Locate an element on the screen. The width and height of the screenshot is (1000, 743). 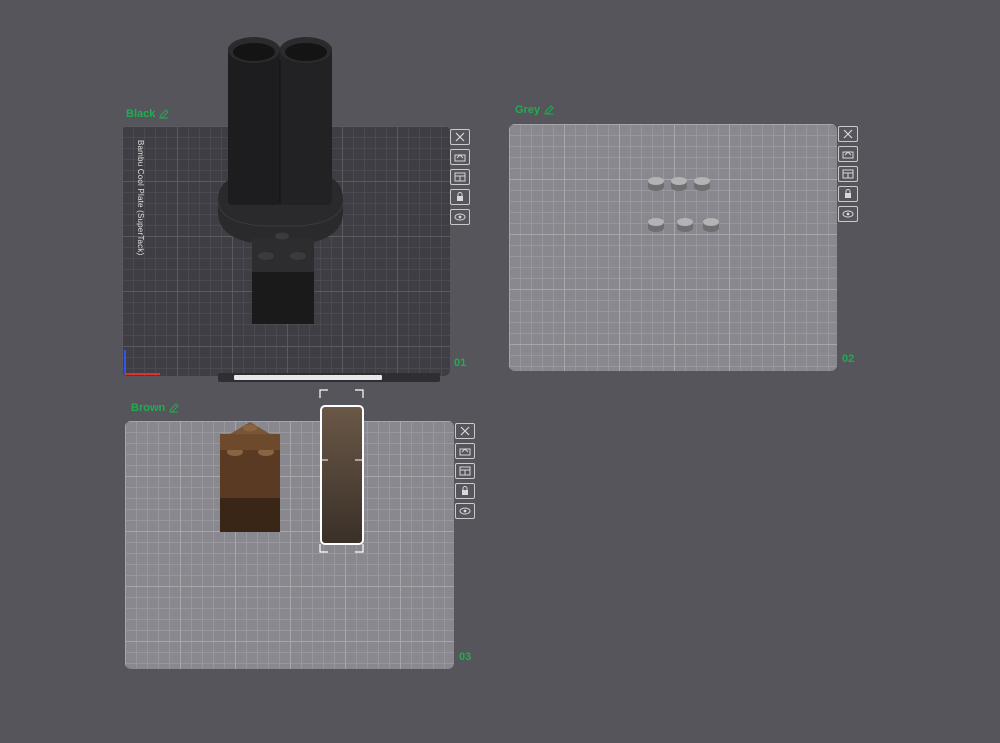
black-brick-model is located at coordinates (283, 278).